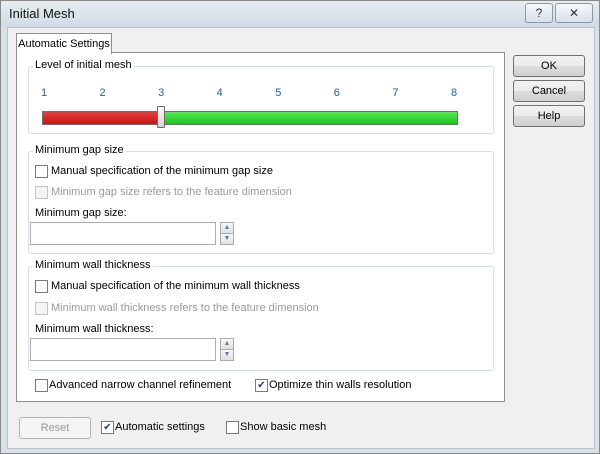 Image resolution: width=600 pixels, height=454 pixels. I want to click on level-tick-labels: 1 2 3 4 5 6 7 8, so click(261, 94).